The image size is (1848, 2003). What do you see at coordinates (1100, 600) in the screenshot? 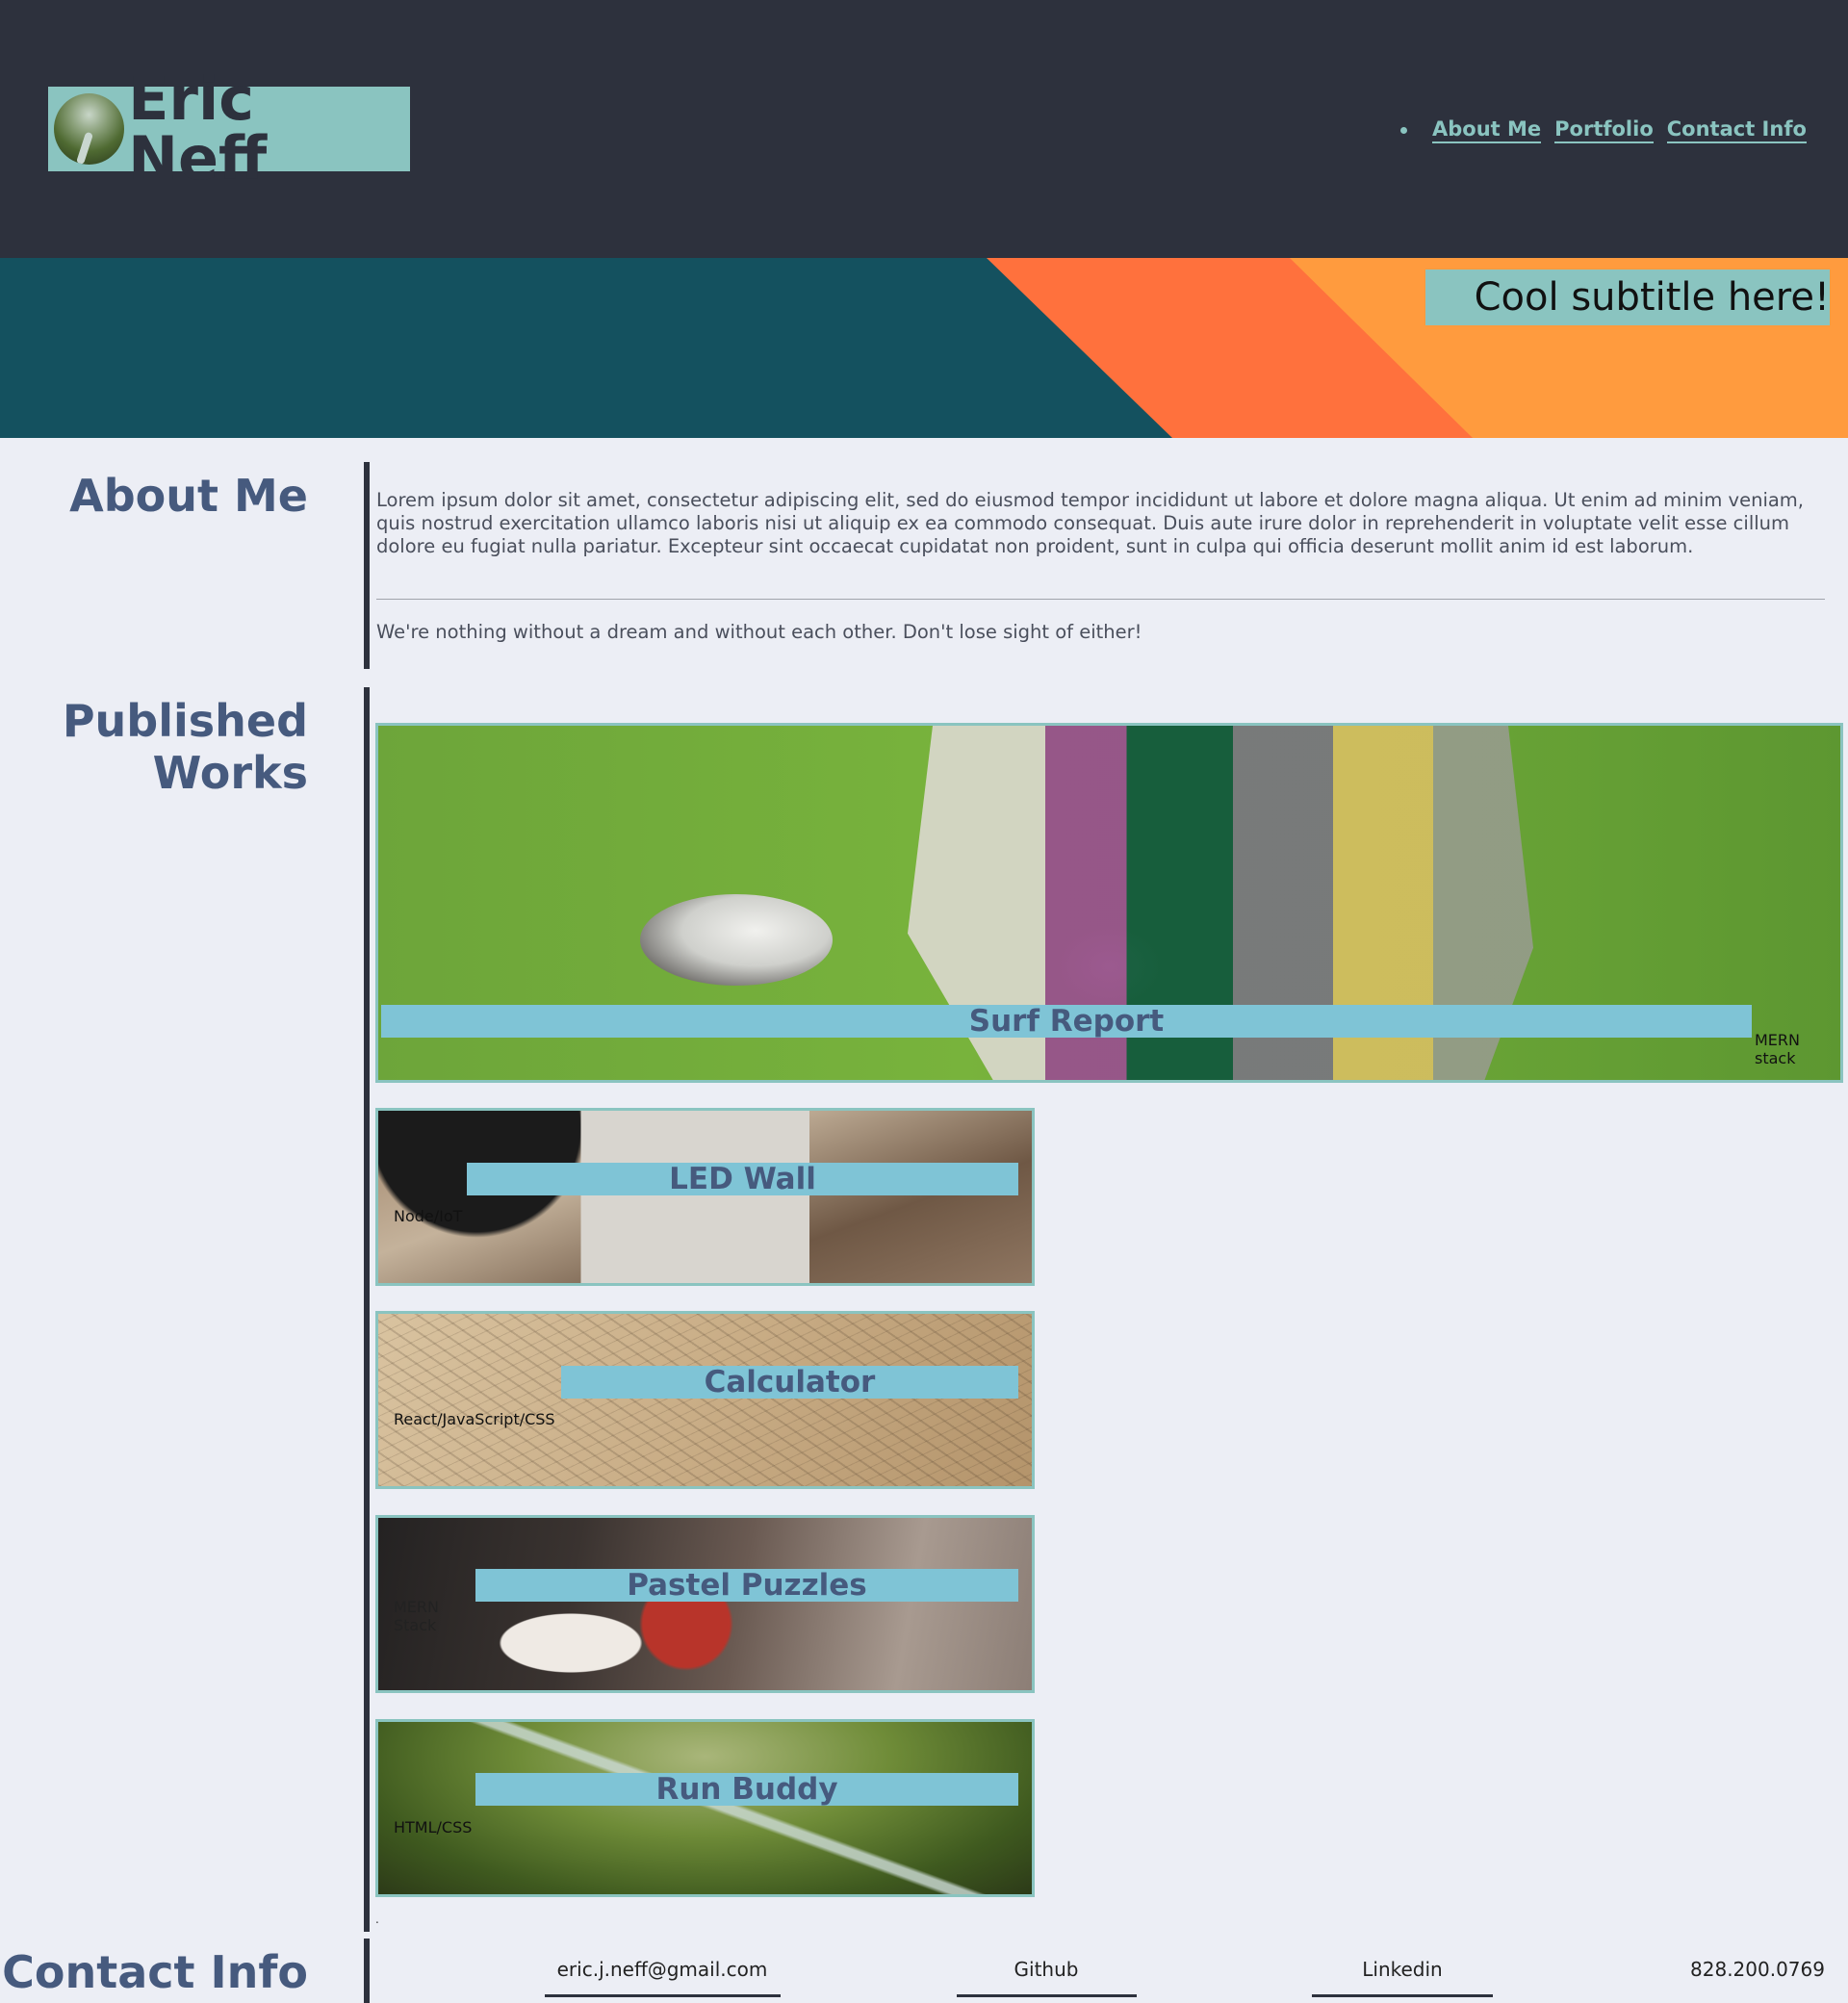
I see `about-rule` at bounding box center [1100, 600].